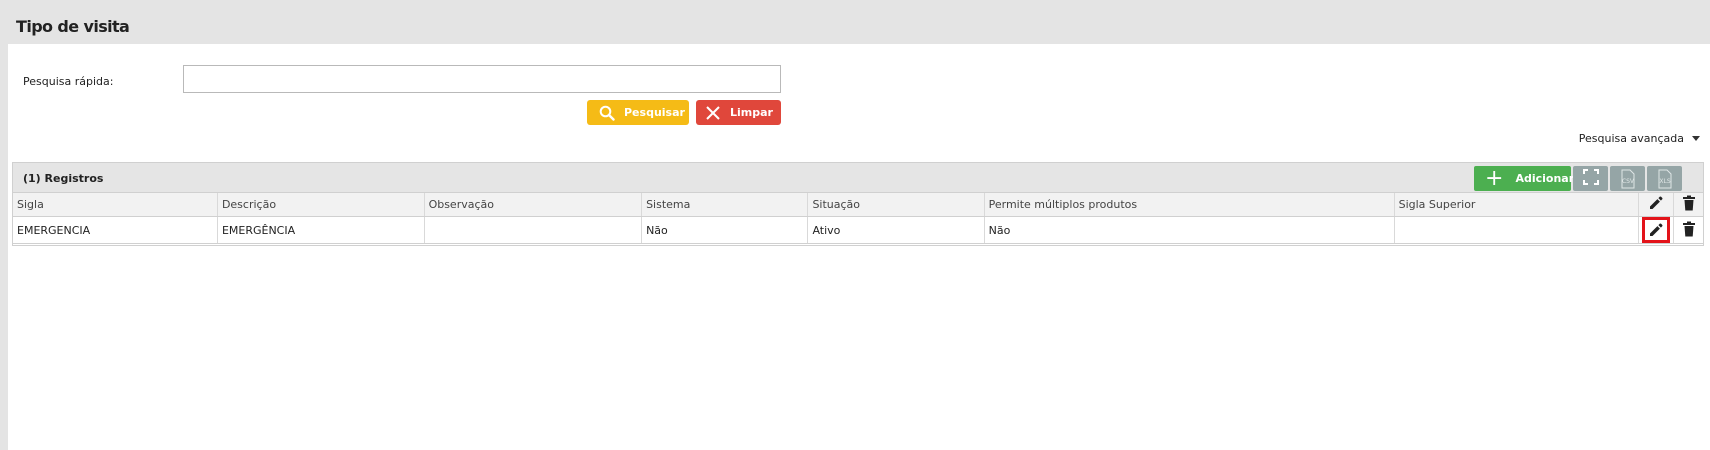 This screenshot has width=1710, height=450. Describe the element at coordinates (63, 178) in the screenshot. I see `records-count: (1) Registros` at that location.